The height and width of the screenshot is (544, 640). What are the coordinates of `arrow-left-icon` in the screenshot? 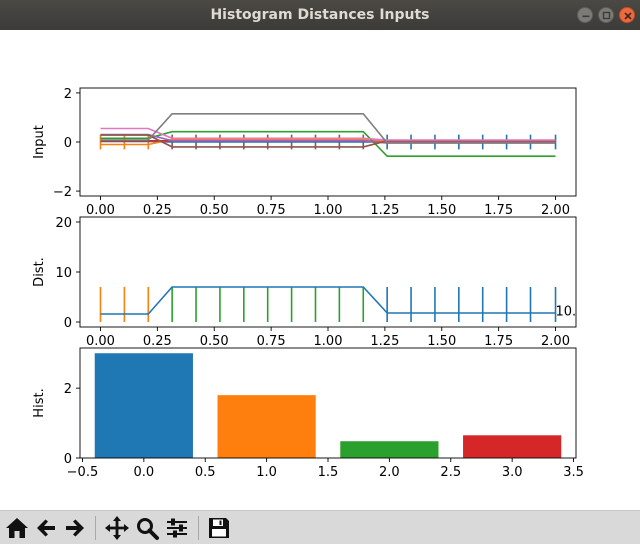 It's located at (46, 528).